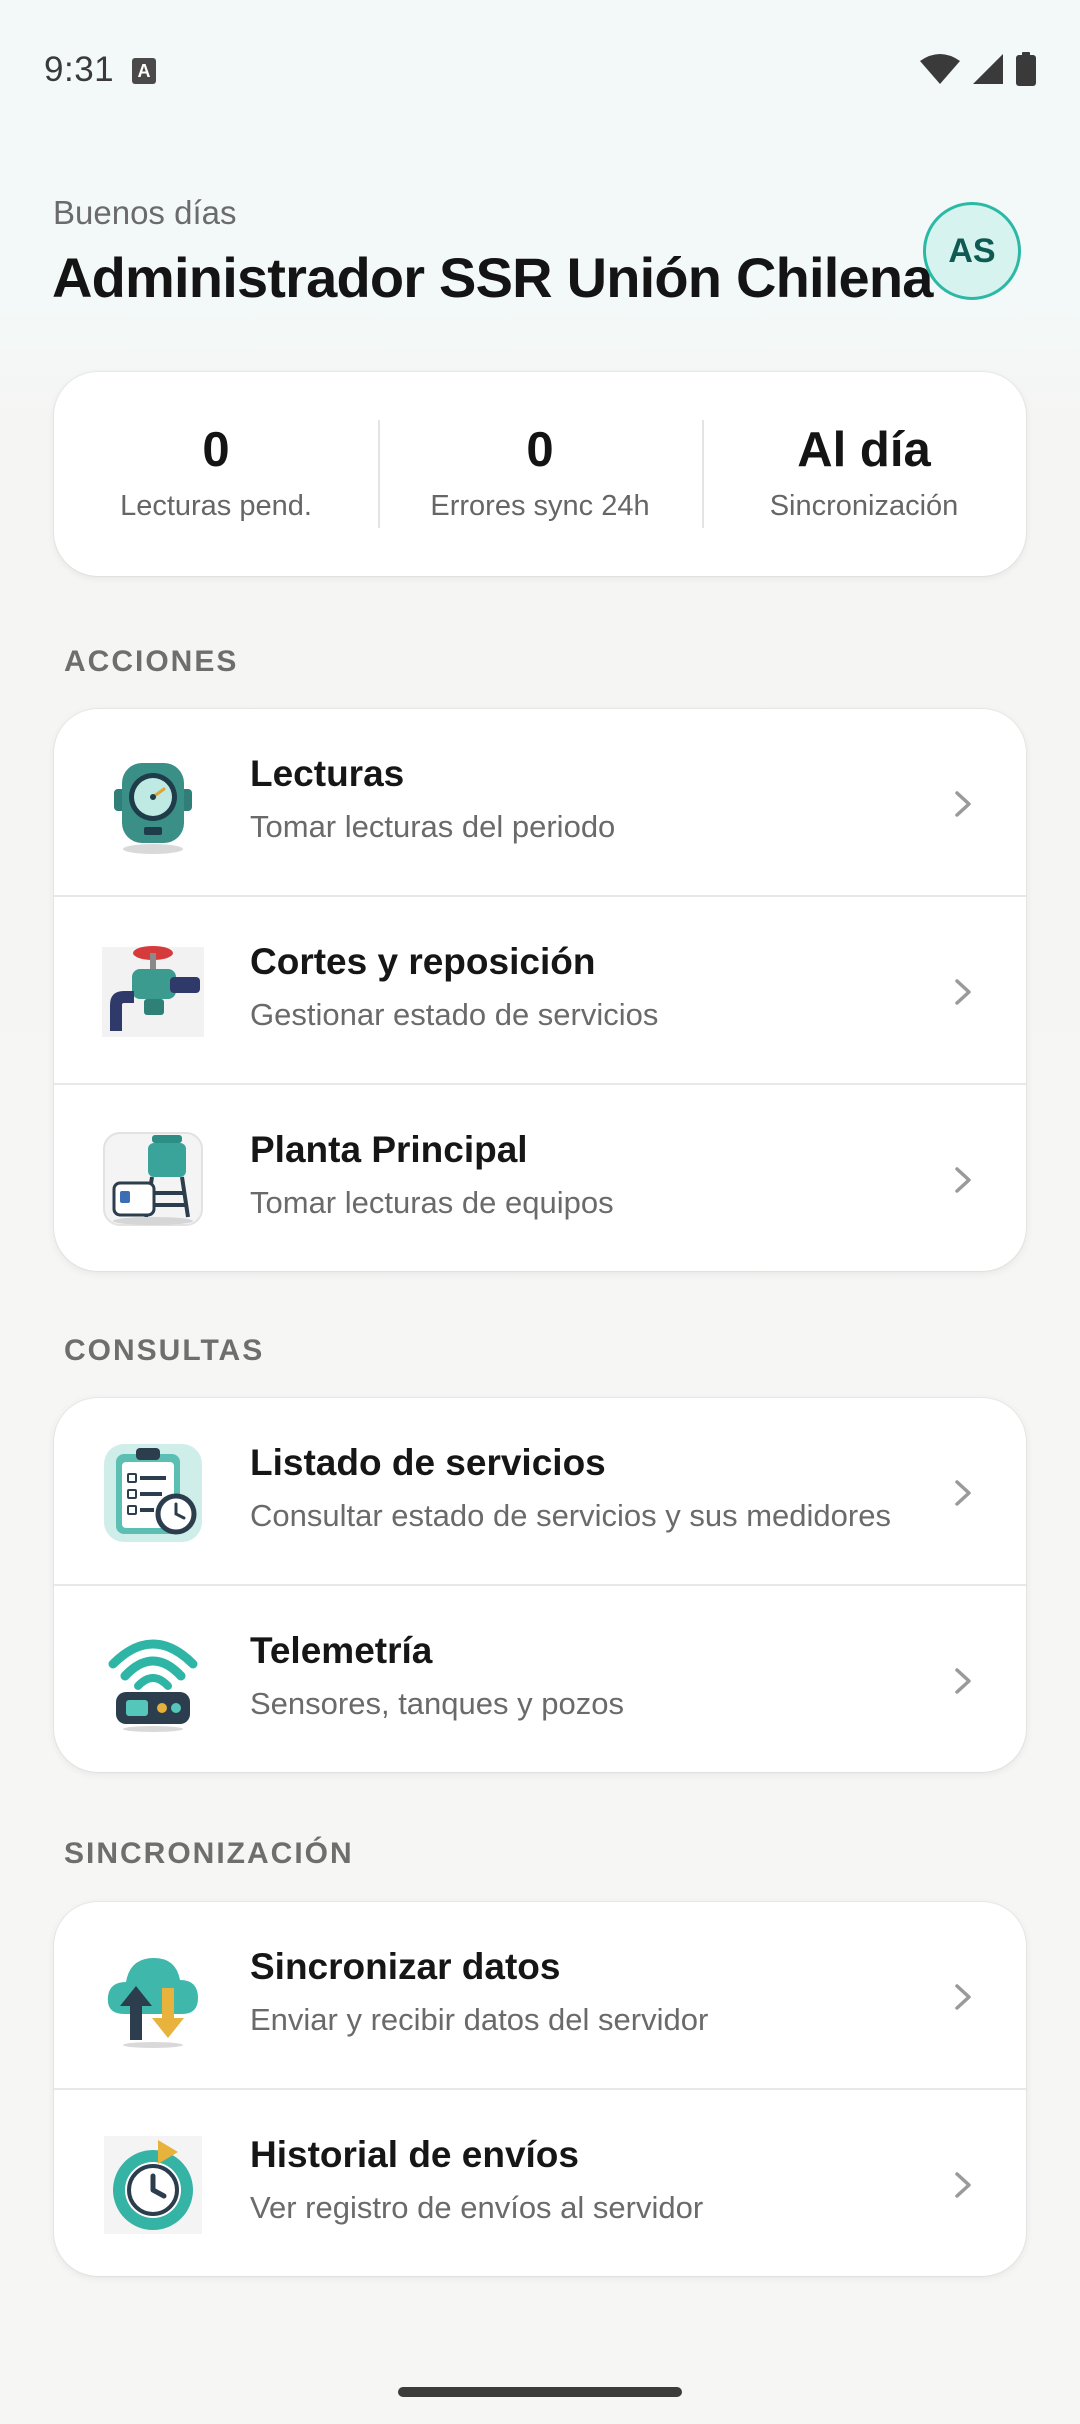  I want to click on status-icons, so click(978, 71).